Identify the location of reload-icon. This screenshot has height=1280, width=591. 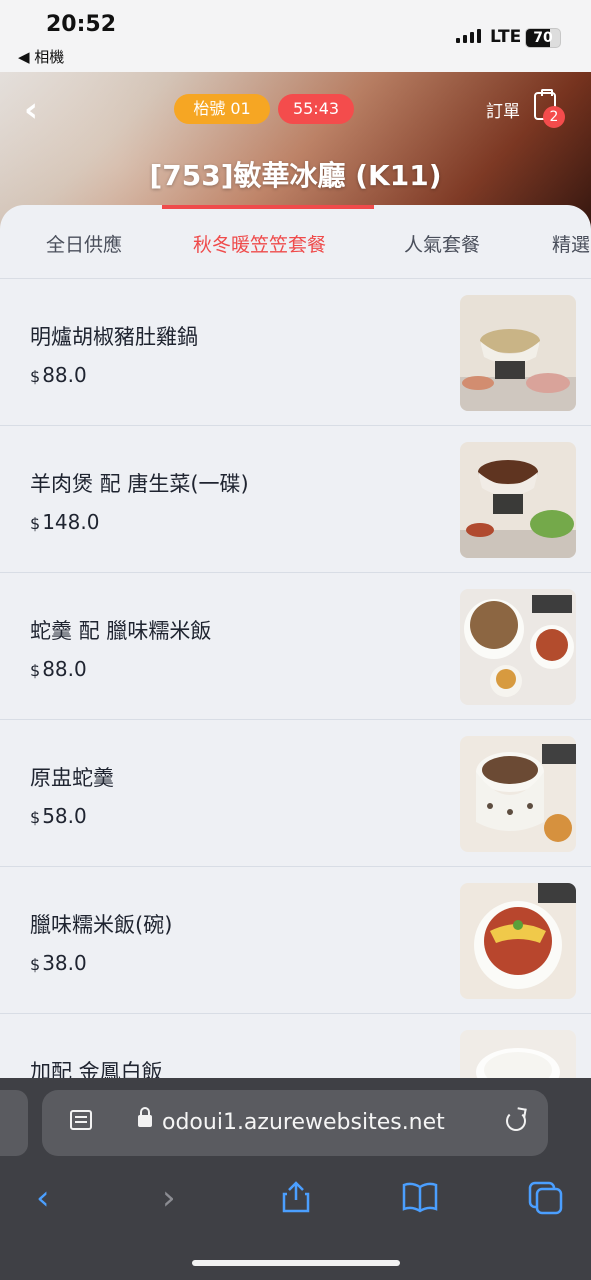
(516, 1121).